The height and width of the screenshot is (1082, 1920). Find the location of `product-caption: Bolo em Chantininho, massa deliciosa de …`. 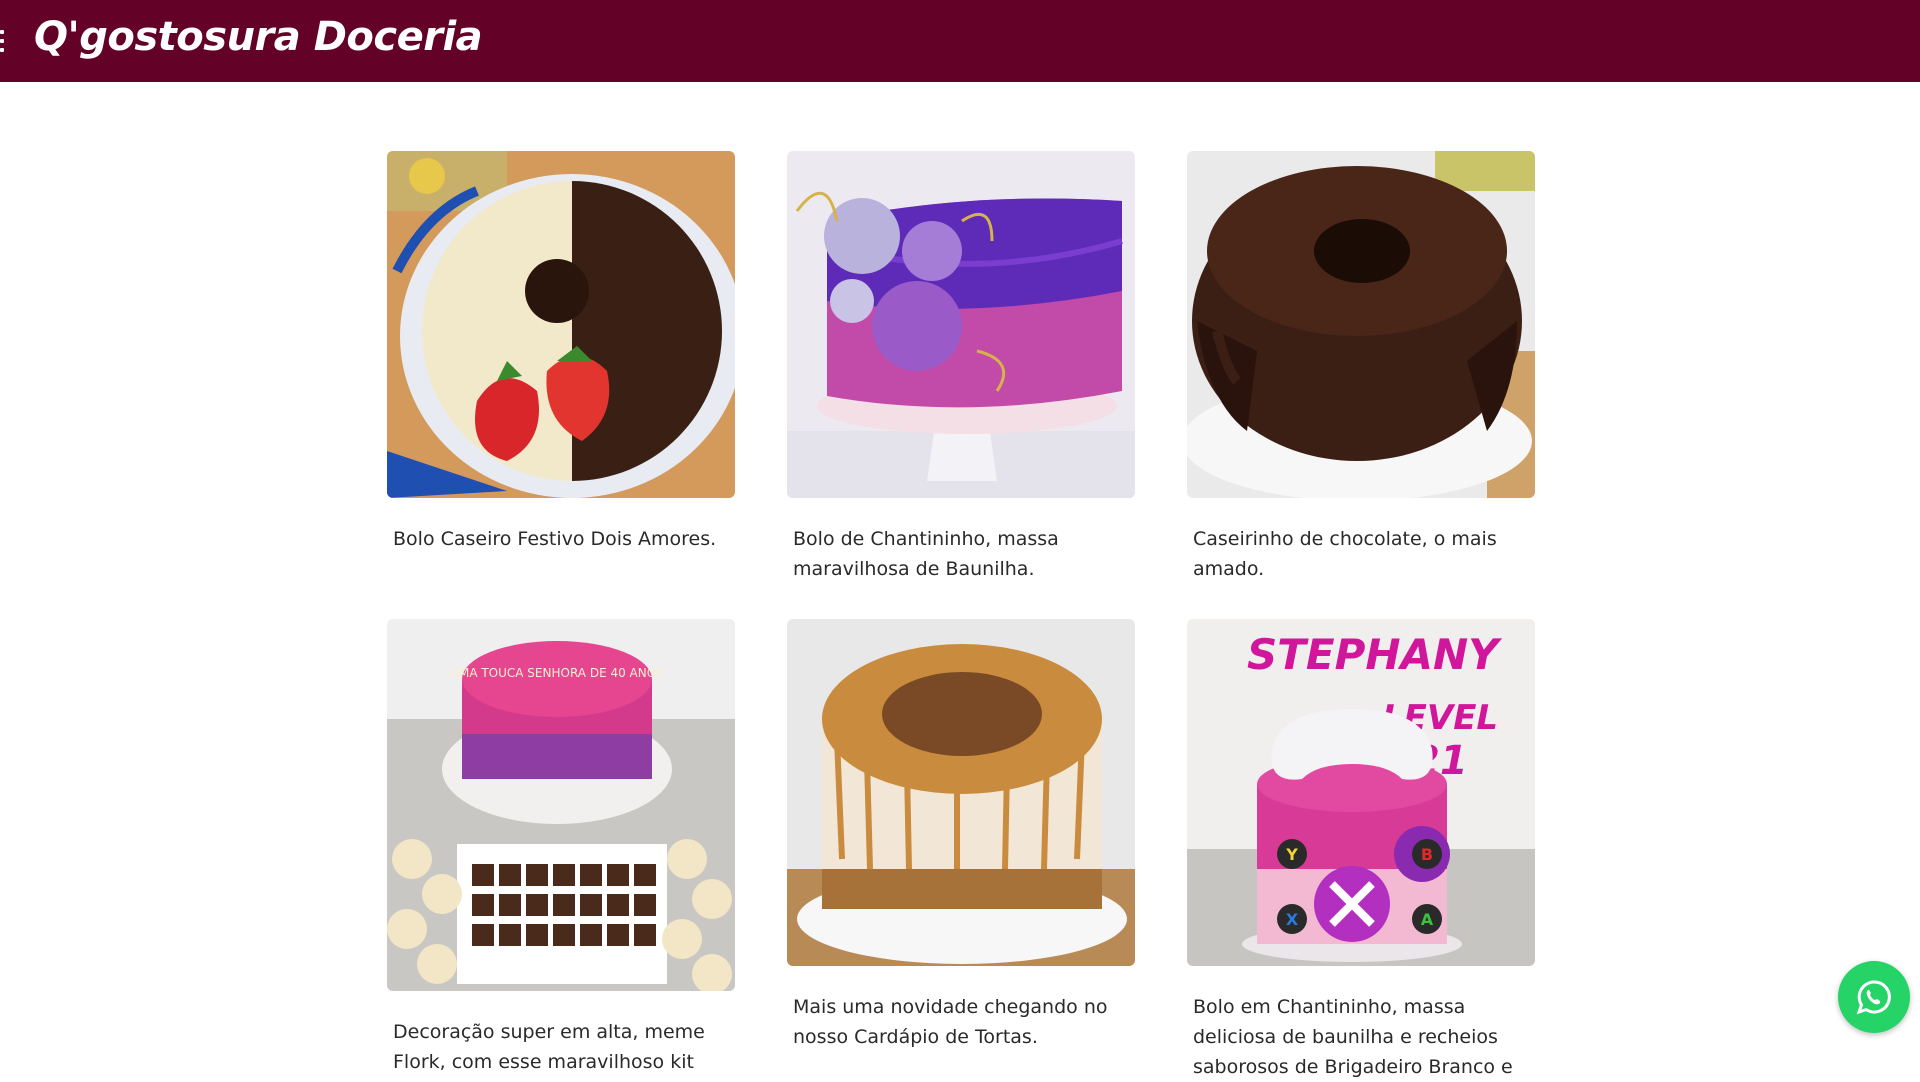

product-caption: Bolo em Chantininho, massa deliciosa de … is located at coordinates (1353, 1037).